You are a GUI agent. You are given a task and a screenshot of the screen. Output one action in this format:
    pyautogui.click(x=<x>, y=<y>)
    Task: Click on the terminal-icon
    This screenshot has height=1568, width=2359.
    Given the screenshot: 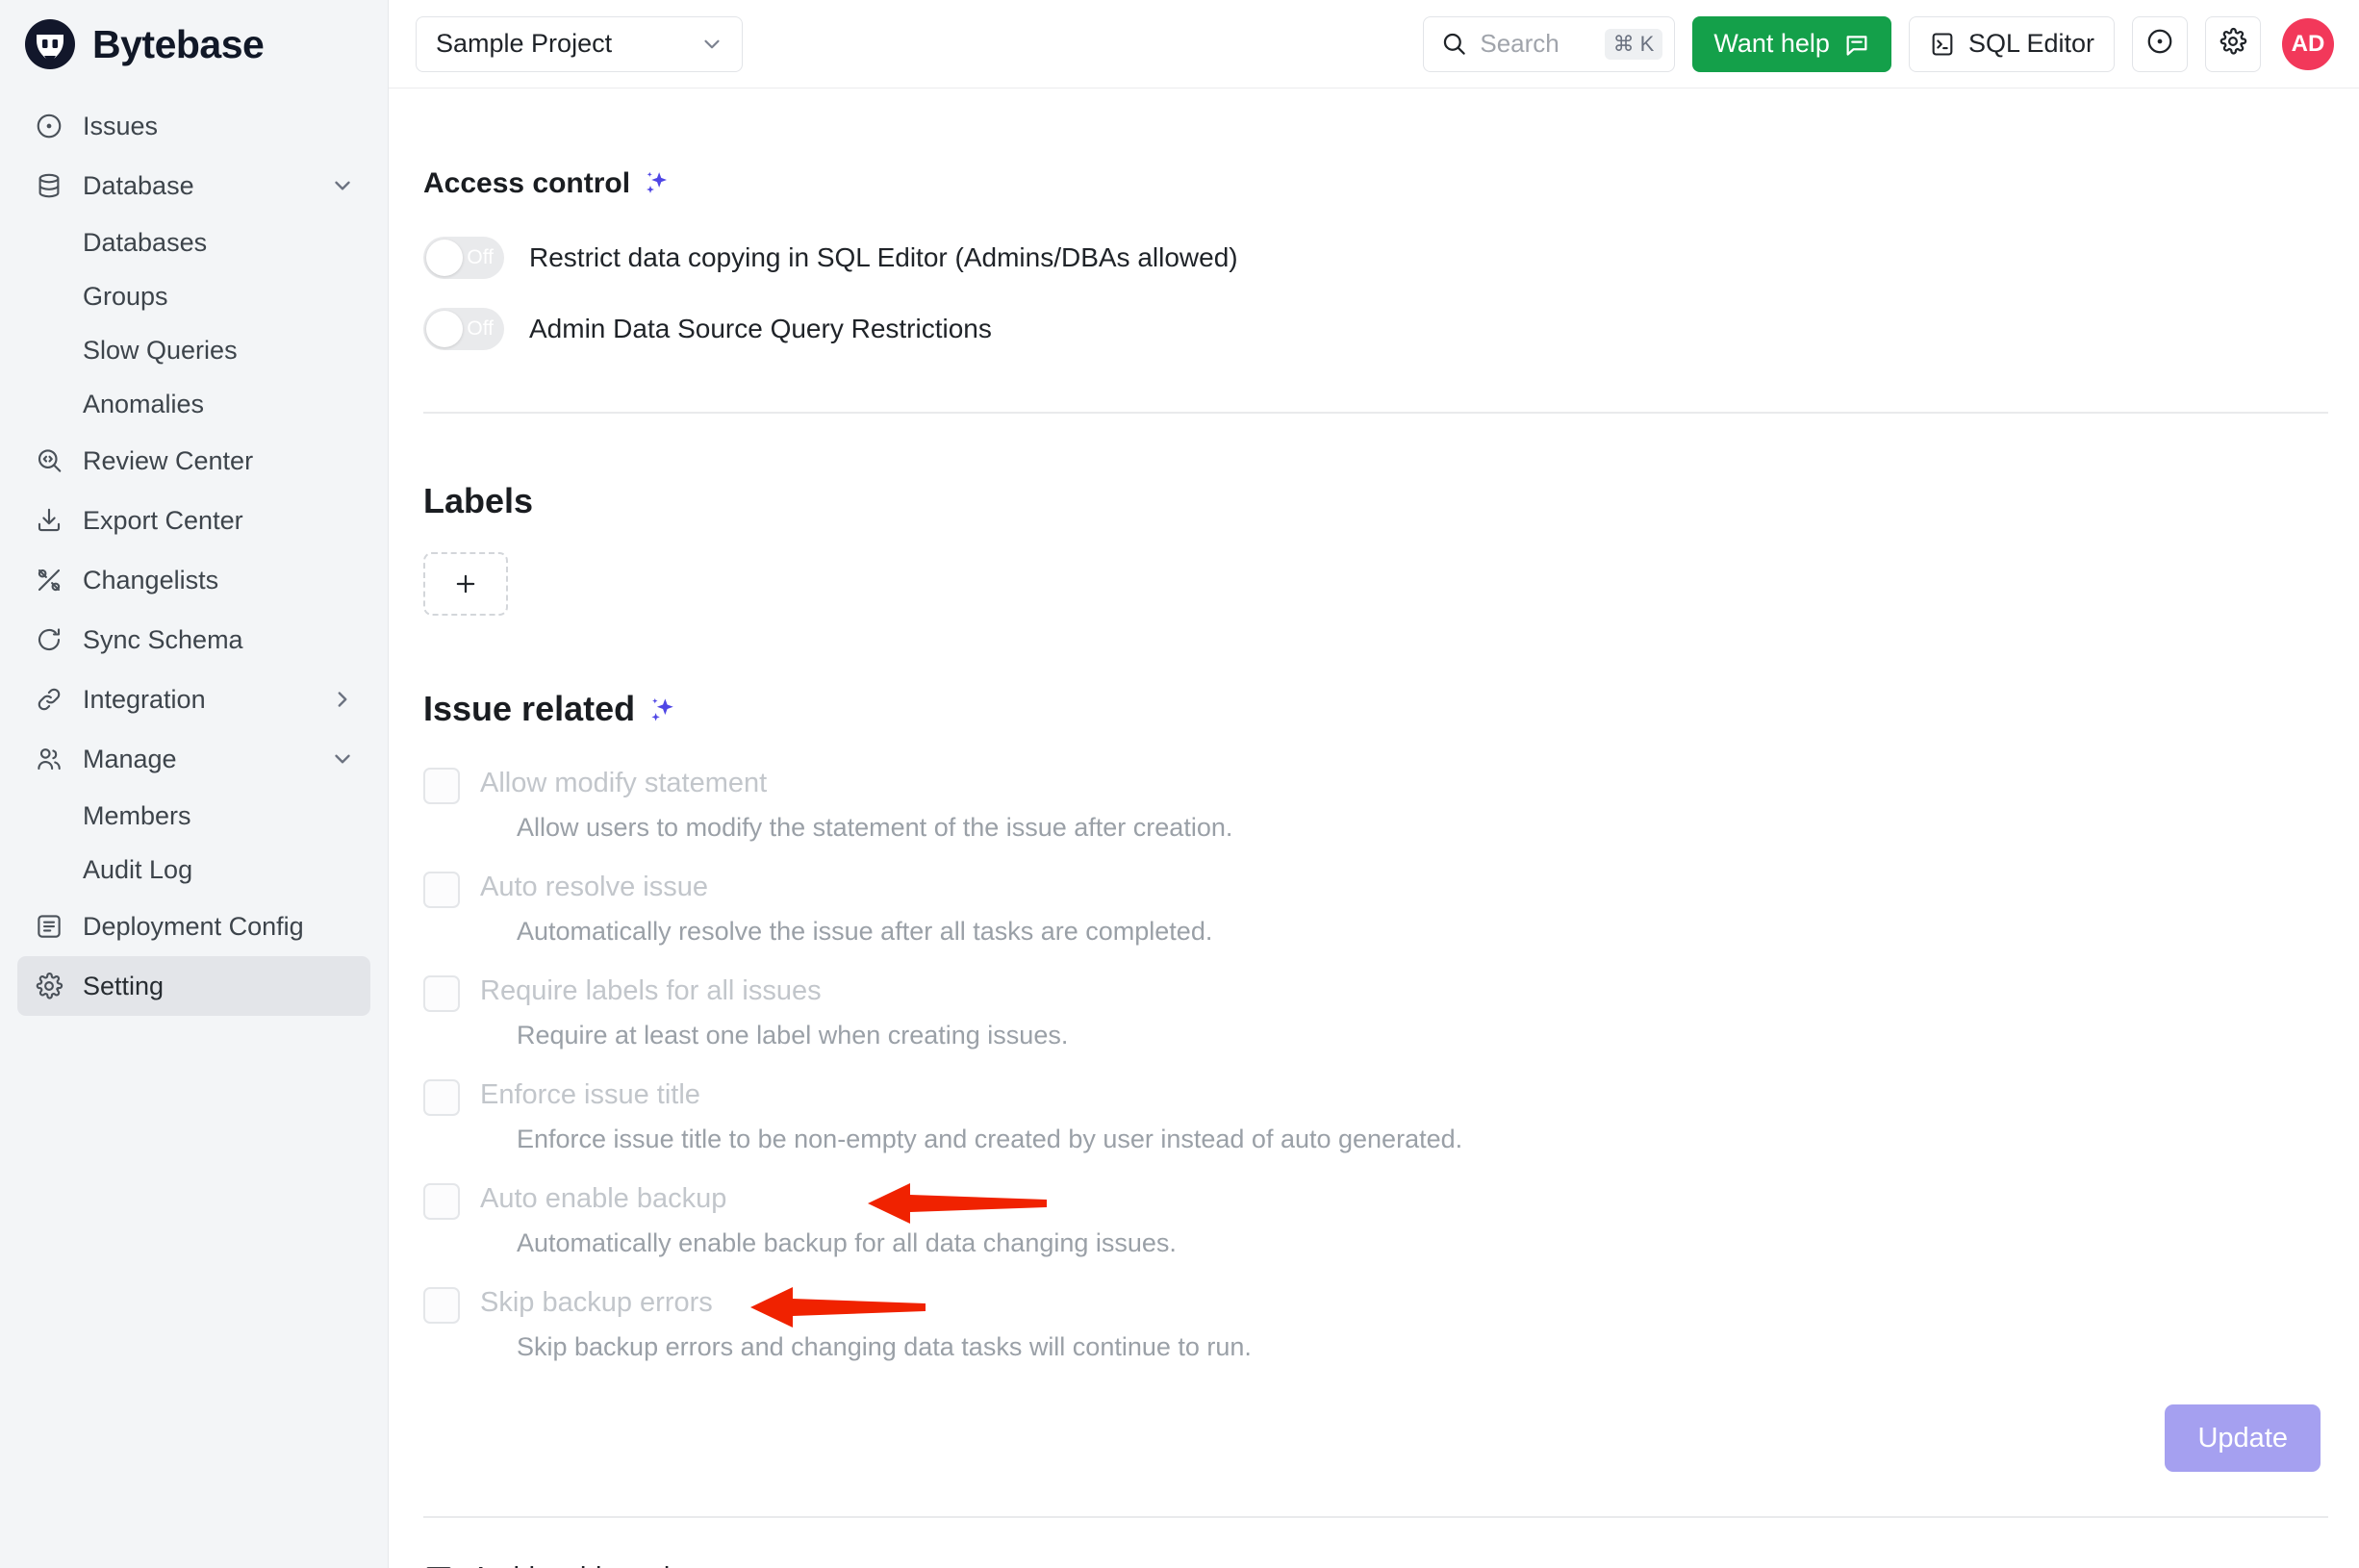 What is the action you would take?
    pyautogui.click(x=1942, y=44)
    